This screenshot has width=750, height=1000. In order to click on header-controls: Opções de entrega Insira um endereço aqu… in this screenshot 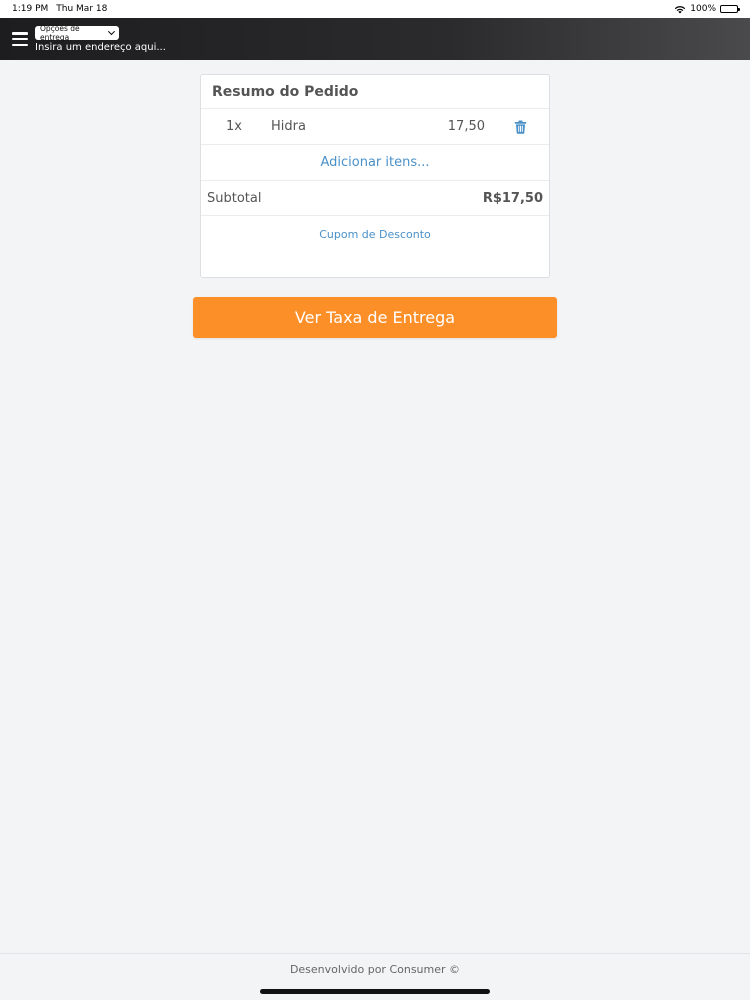, I will do `click(100, 38)`.